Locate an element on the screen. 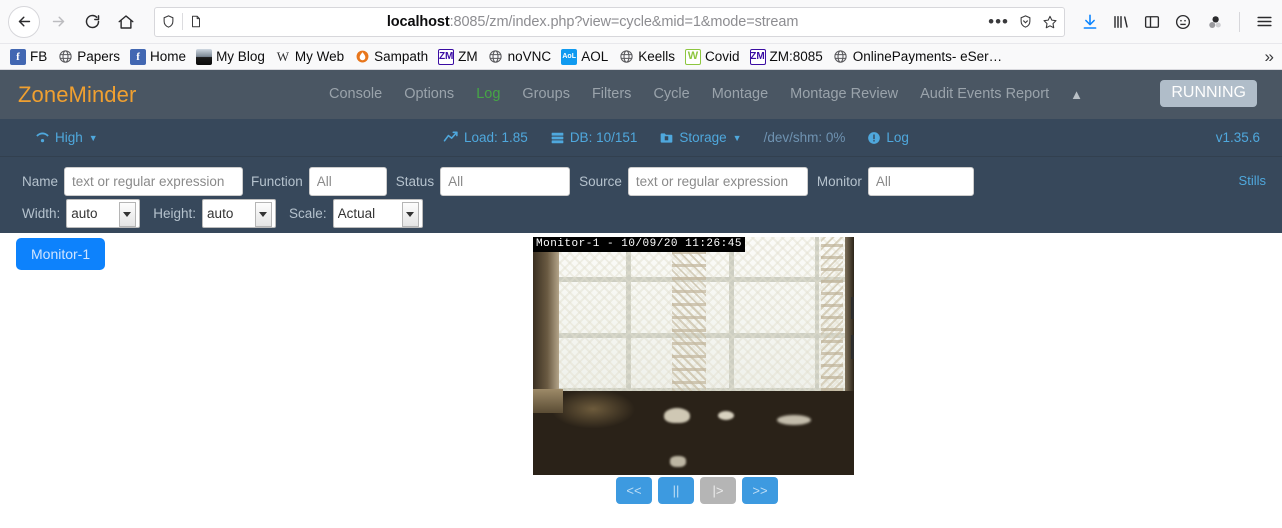 The width and height of the screenshot is (1282, 528). forward-button is located at coordinates (58, 22).